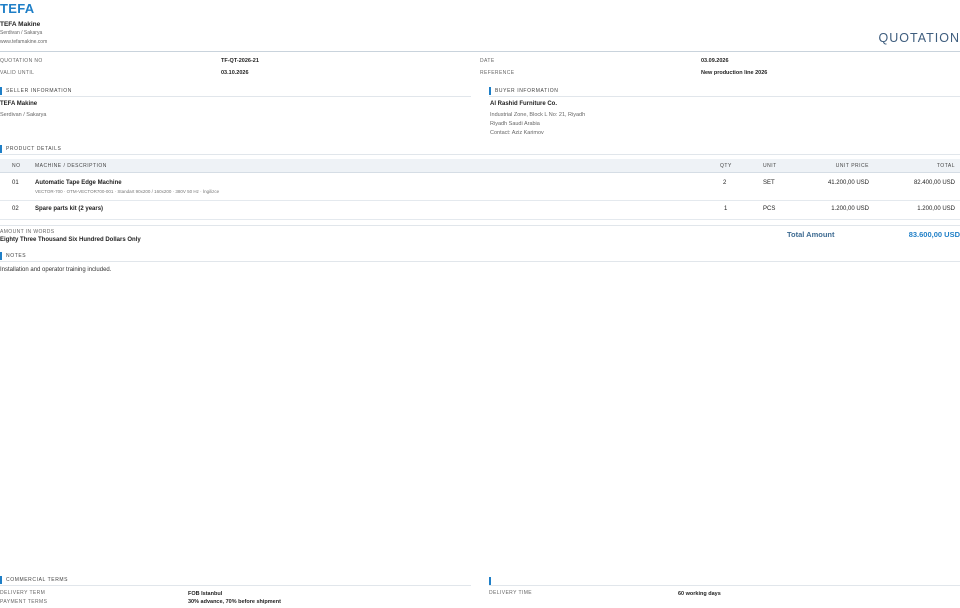  Describe the element at coordinates (934, 183) in the screenshot. I see `row-total: 82.400,00 USD` at that location.